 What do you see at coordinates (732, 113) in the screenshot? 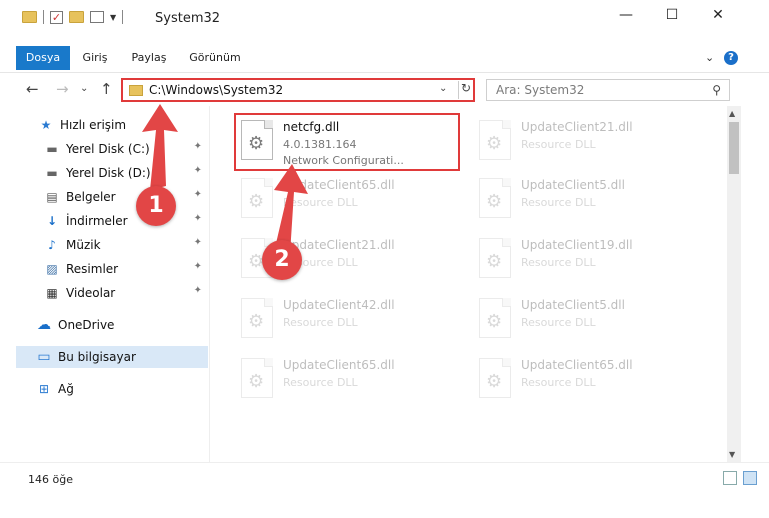
I see `scroll-up-icon: ▲` at bounding box center [732, 113].